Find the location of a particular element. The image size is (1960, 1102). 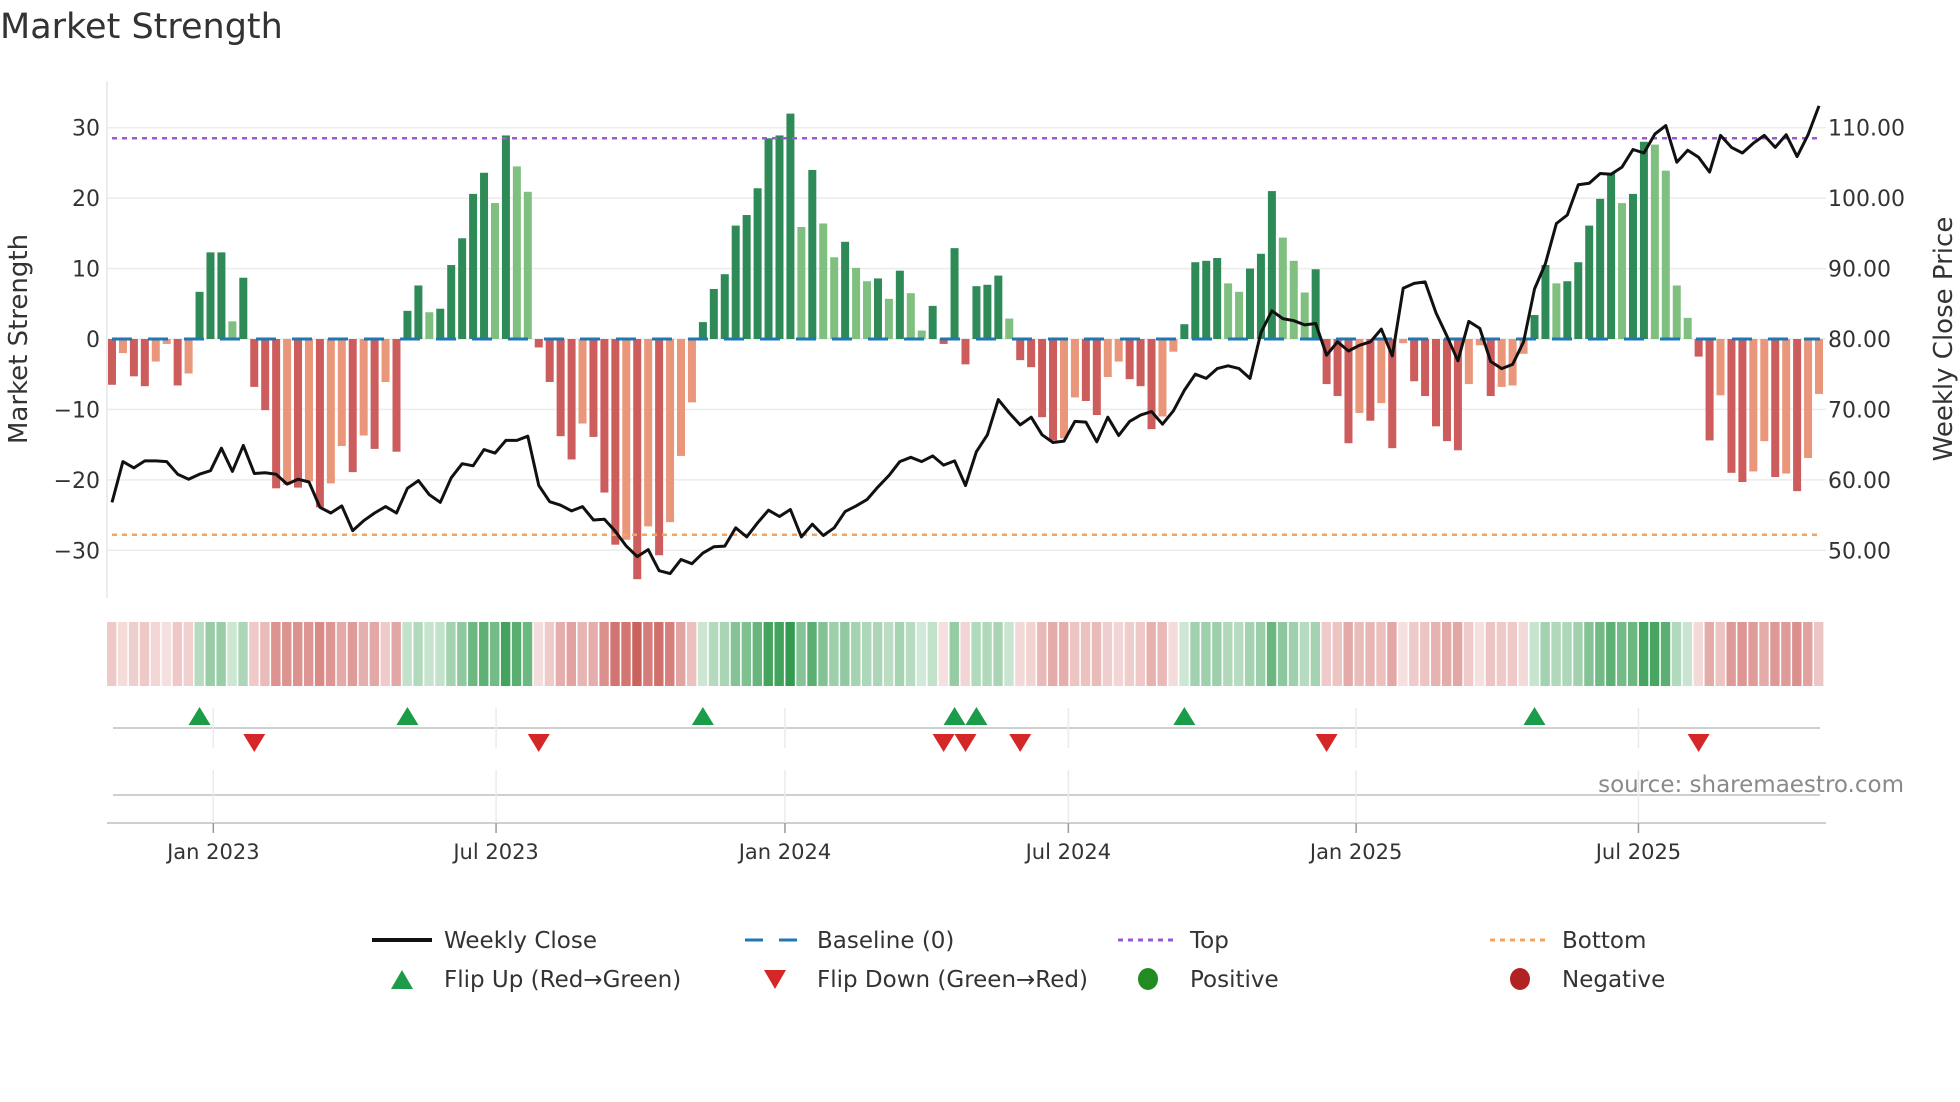

right-axis-ticks: 110.00 100.00 90.00 80.00 70.00 60.00 50.00 is located at coordinates (1866, 341).